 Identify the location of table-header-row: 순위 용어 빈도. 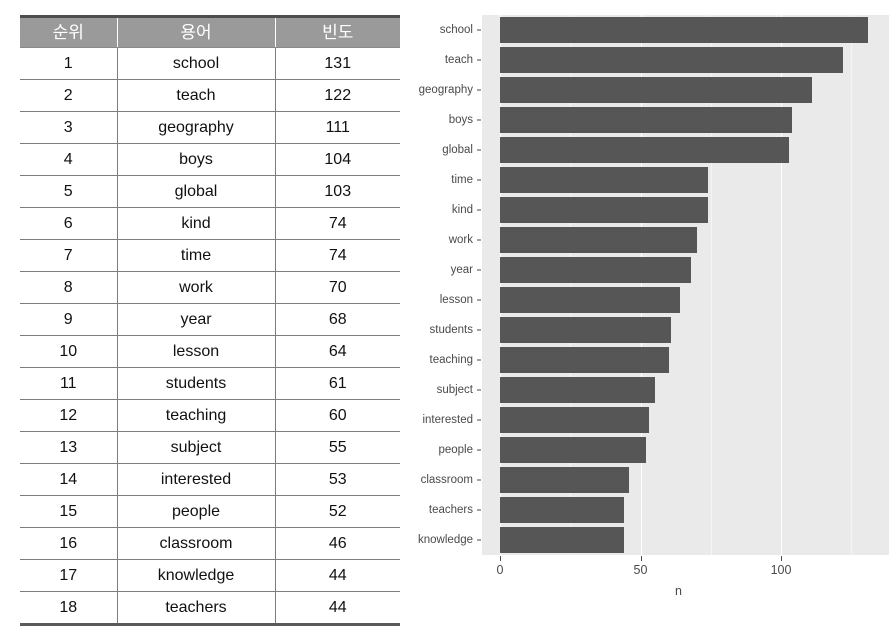
(210, 31).